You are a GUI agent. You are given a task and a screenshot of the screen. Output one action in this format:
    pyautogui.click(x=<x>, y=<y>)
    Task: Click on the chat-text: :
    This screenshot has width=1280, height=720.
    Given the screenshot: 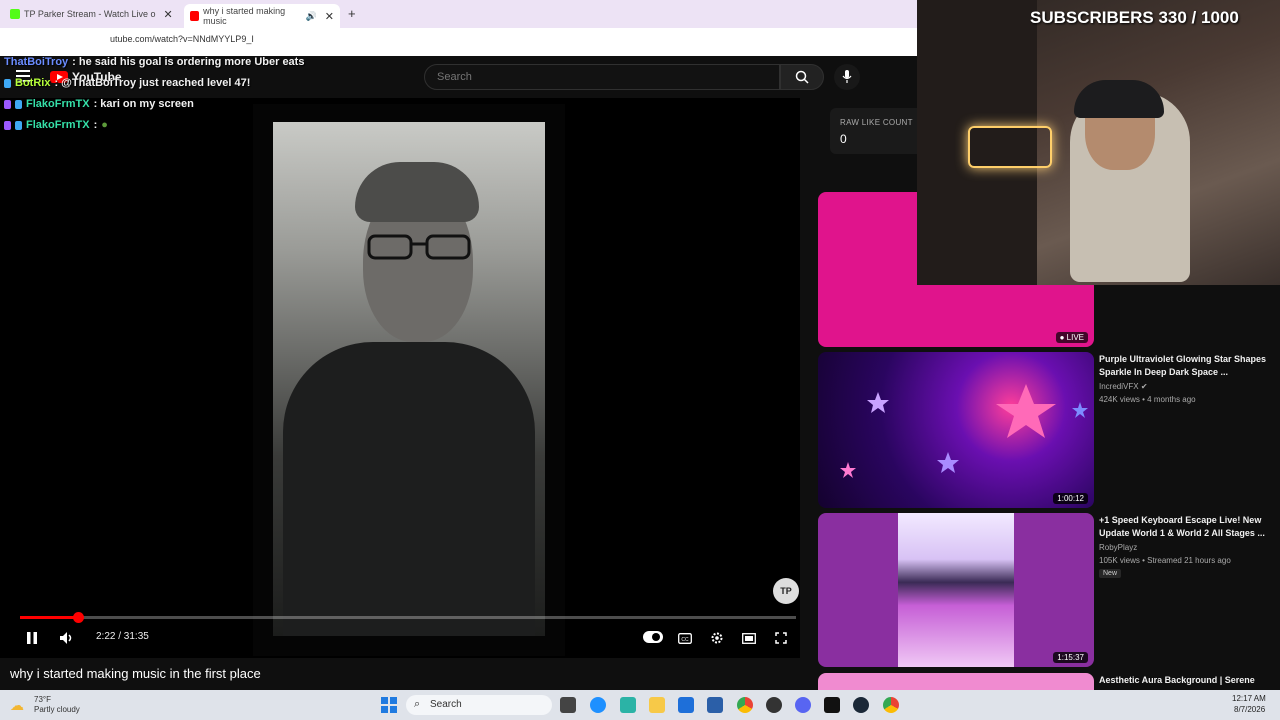 What is the action you would take?
    pyautogui.click(x=95, y=125)
    